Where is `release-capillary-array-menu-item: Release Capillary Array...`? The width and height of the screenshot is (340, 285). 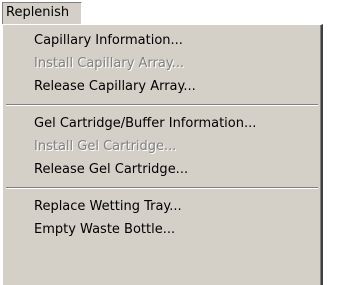
release-capillary-array-menu-item: Release Capillary Array... is located at coordinates (162, 86).